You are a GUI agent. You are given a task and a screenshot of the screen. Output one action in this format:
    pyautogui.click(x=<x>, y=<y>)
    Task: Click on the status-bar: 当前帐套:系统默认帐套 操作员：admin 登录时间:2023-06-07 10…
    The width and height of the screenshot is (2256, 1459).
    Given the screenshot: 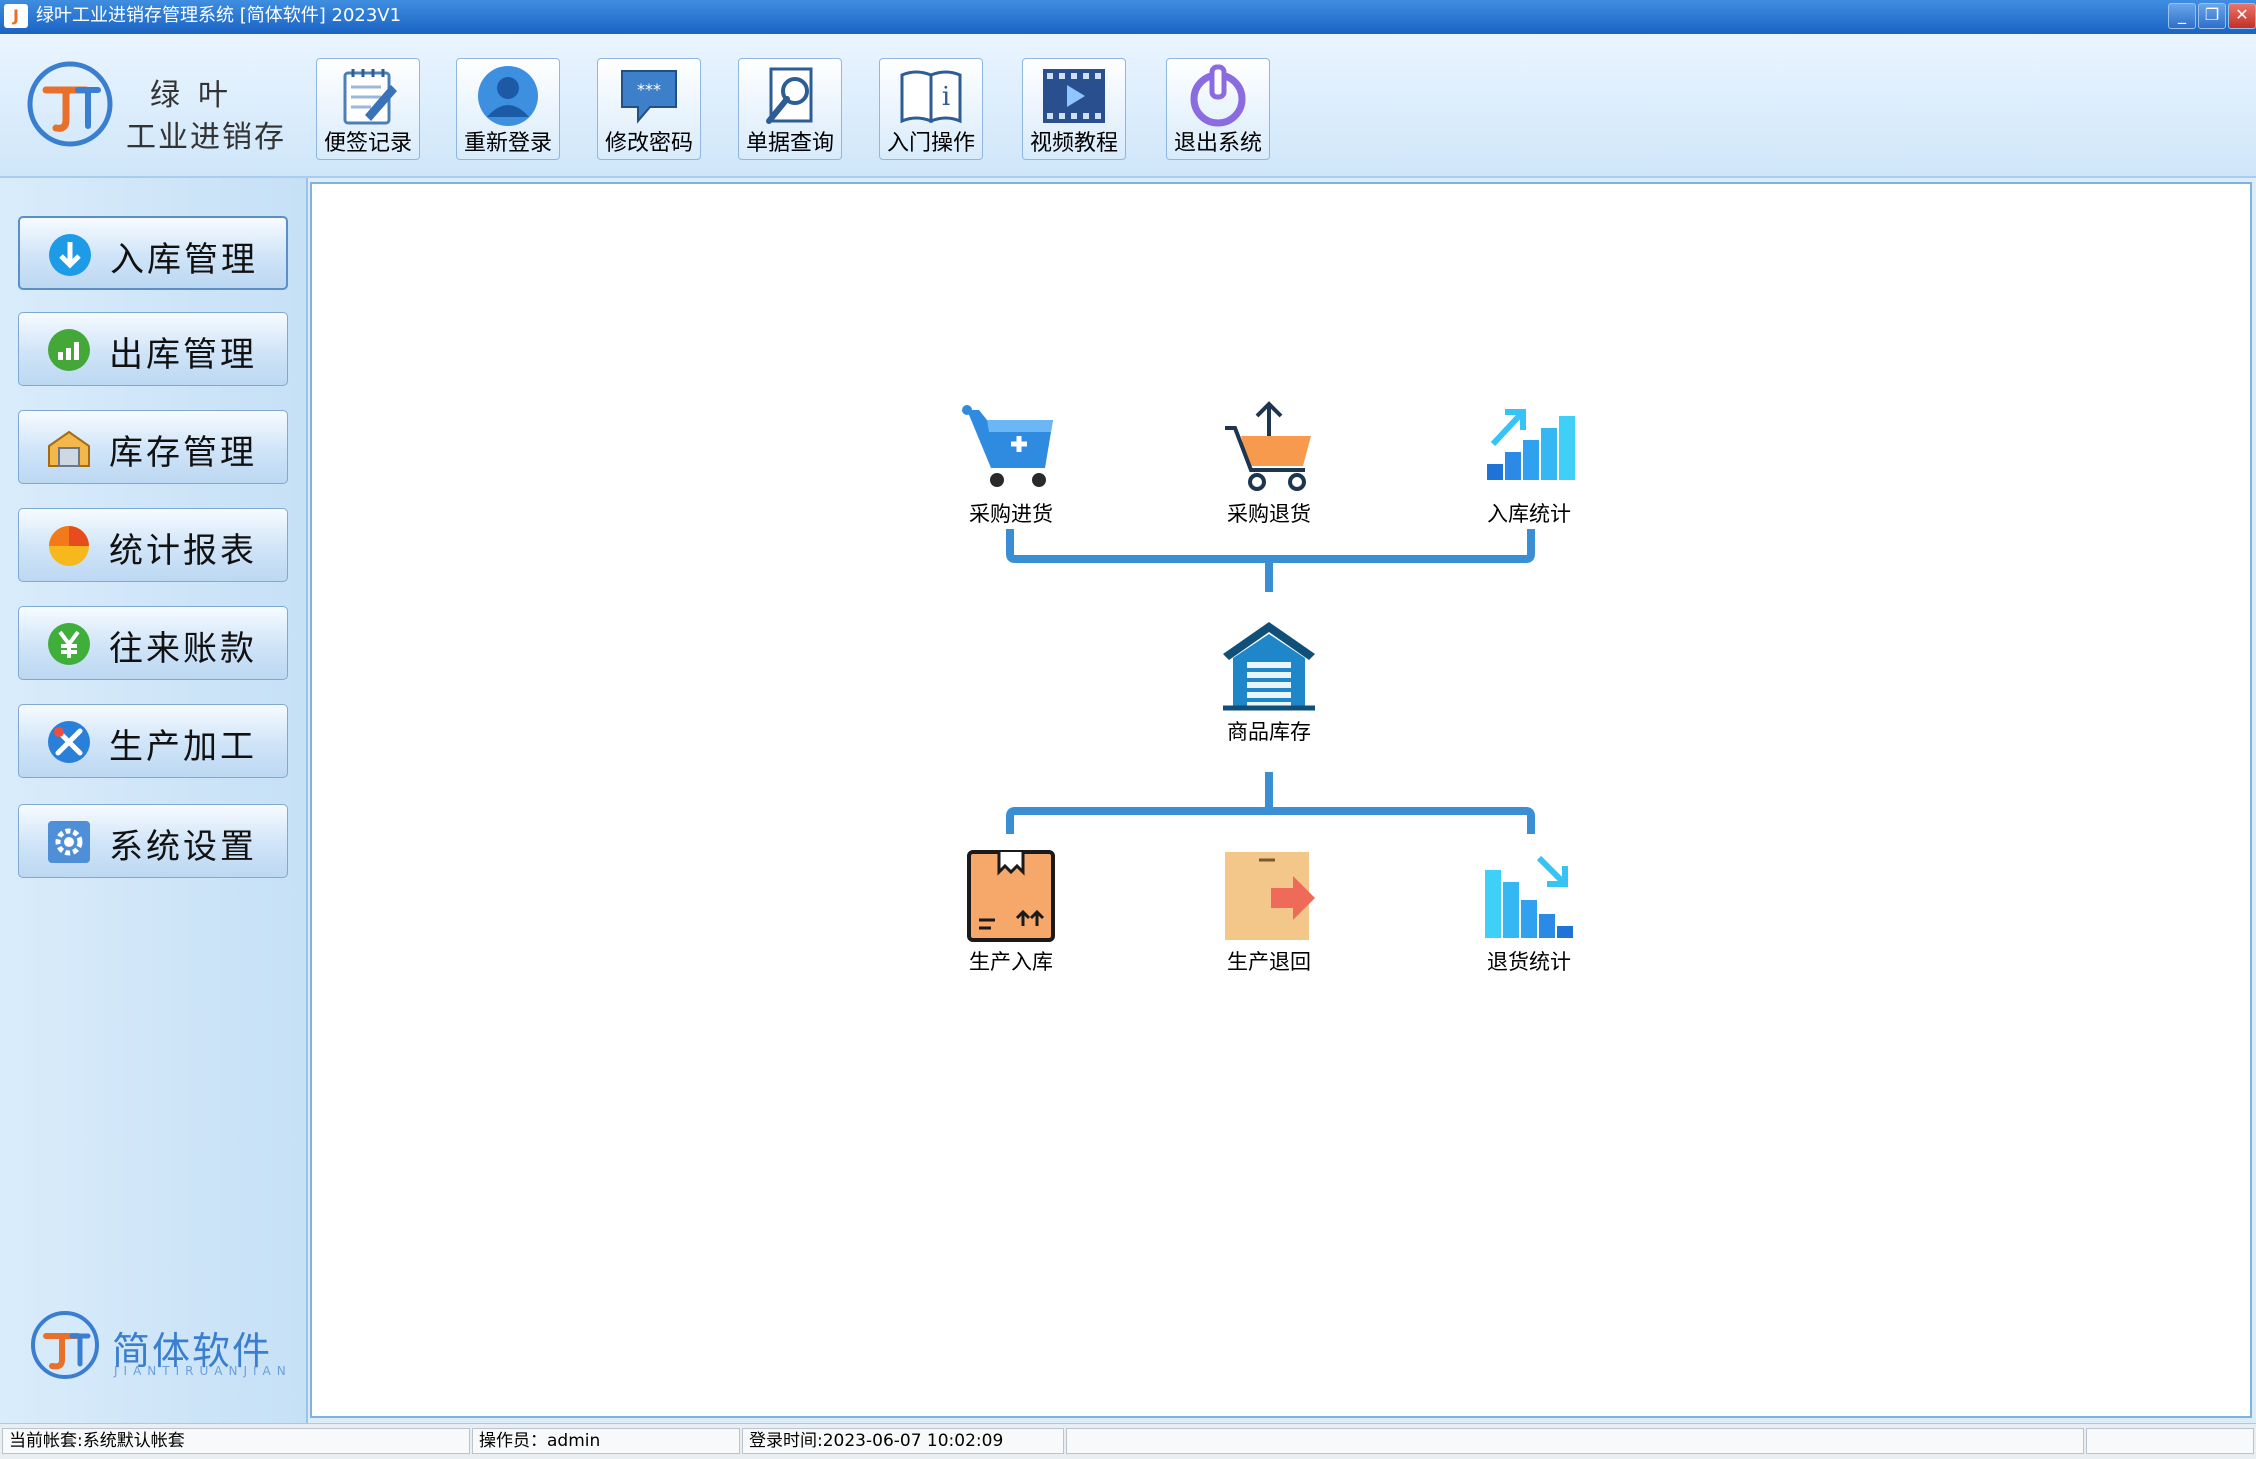 What is the action you would take?
    pyautogui.click(x=1128, y=1441)
    